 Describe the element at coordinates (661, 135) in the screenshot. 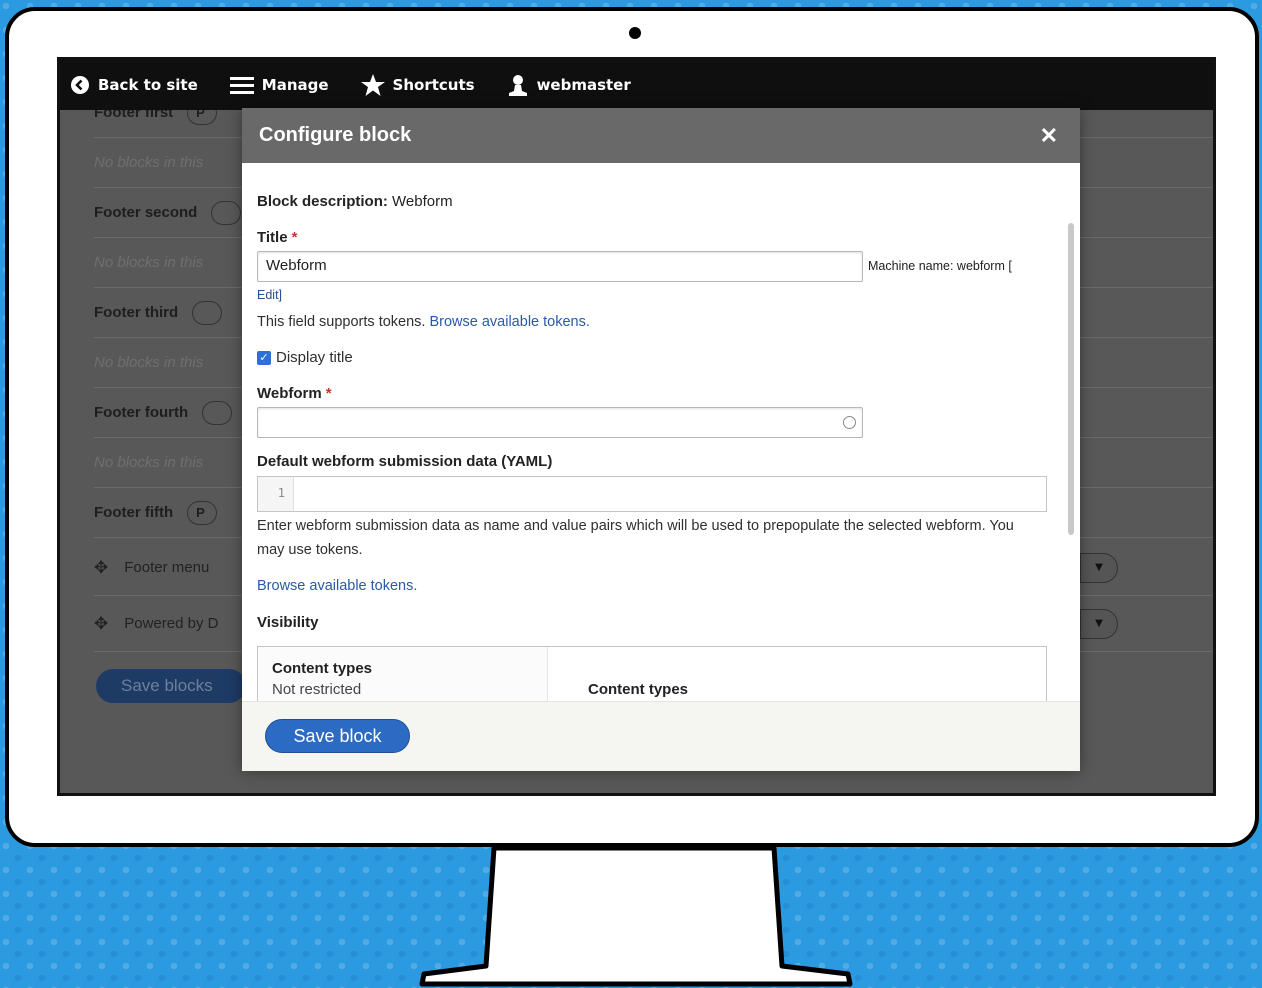

I see `dialog-header: Configure block ✕` at that location.